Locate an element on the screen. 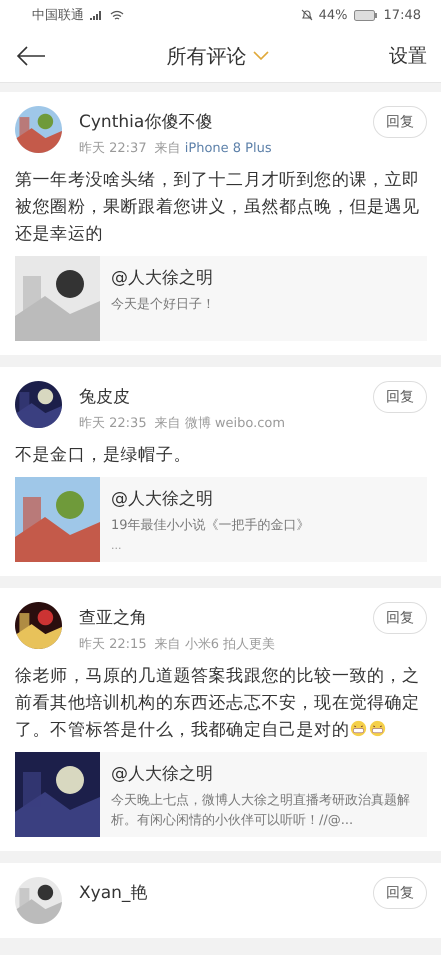 The width and height of the screenshot is (441, 955). battery-icon is located at coordinates (366, 15).